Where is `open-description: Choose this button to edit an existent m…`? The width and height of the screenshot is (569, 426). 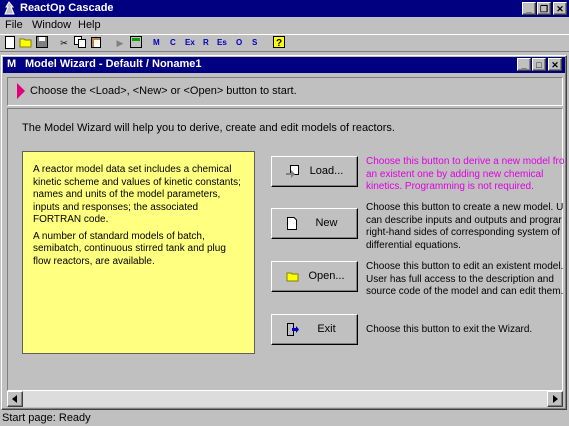
open-description: Choose this button to edit an existent m… is located at coordinates (466, 280).